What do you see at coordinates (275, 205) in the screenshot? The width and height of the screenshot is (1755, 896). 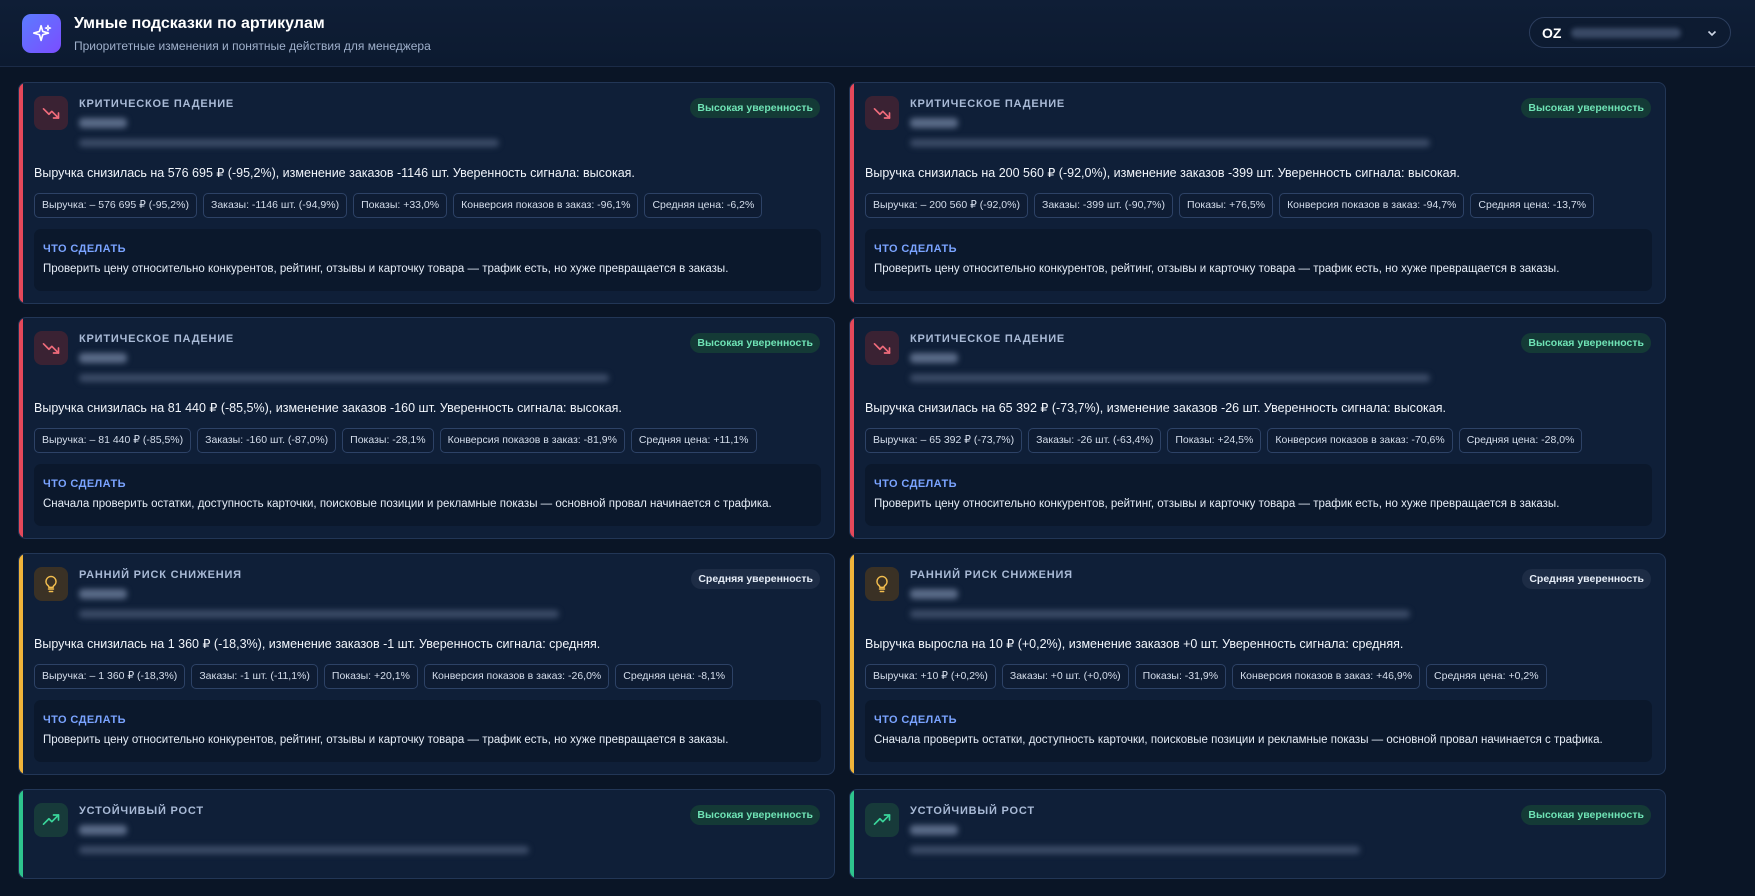 I see `metric-chip: Заказы: -1146 шт. (-94,9%)` at bounding box center [275, 205].